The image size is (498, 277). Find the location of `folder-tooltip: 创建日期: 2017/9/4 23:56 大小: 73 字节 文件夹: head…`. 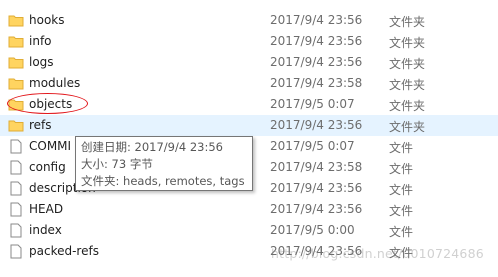

folder-tooltip: 创建日期: 2017/9/4 23:56 大小: 73 字节 文件夹: head… is located at coordinates (164, 163).